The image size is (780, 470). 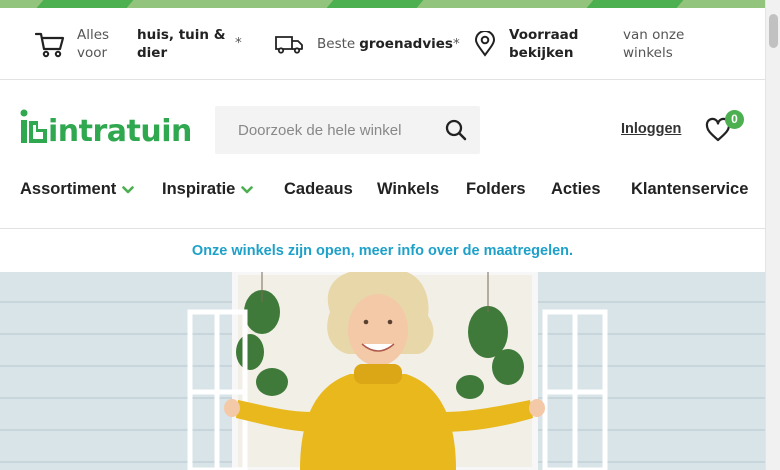 I want to click on usp-prefix: Alles voor, so click(x=93, y=44).